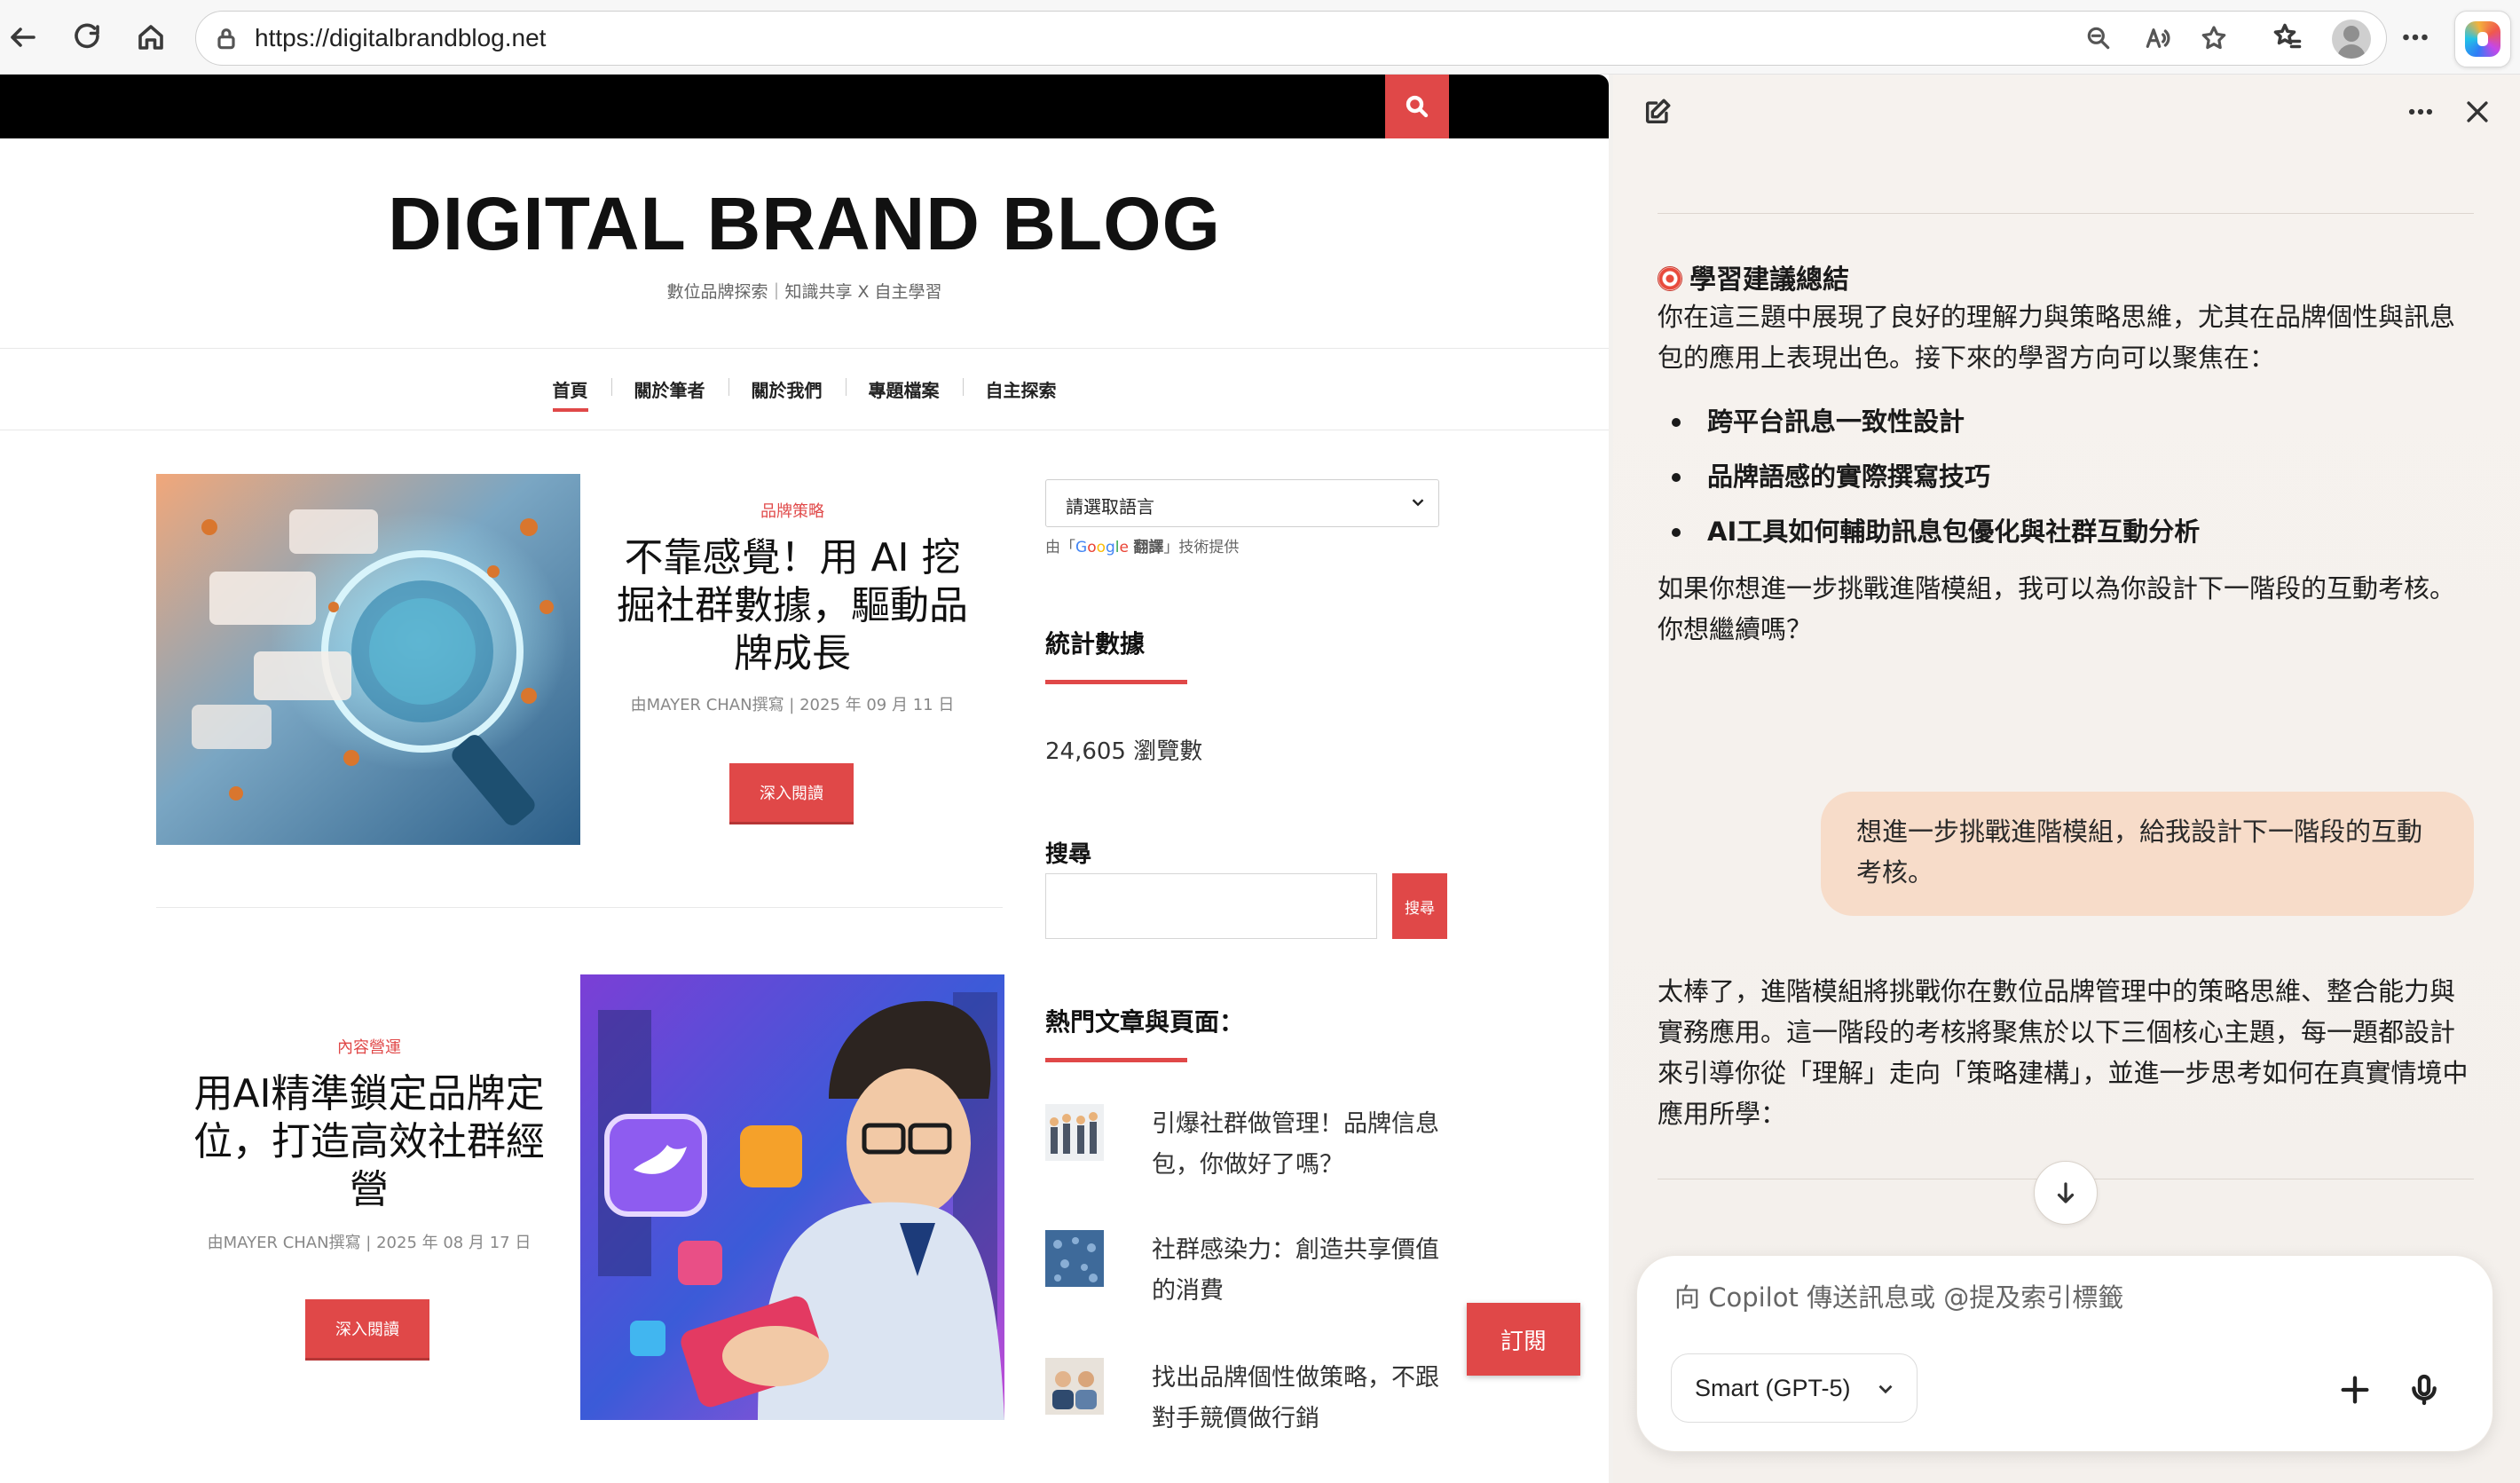 The image size is (2520, 1483). What do you see at coordinates (2351, 40) in the screenshot?
I see `profile-avatar` at bounding box center [2351, 40].